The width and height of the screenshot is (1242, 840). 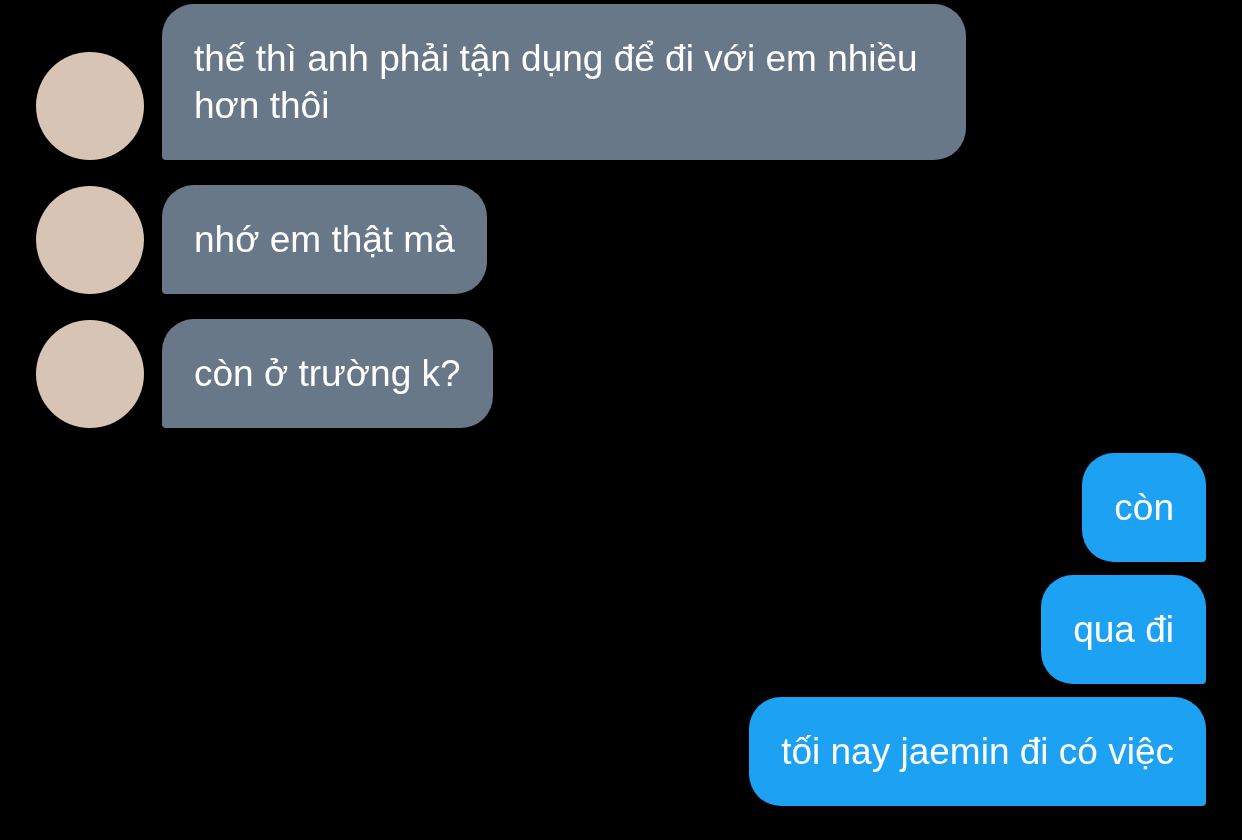 I want to click on received-message-bubble: thế thì anh phải tận dụng để đi với em nhiều hơn thôi, so click(x=564, y=82).